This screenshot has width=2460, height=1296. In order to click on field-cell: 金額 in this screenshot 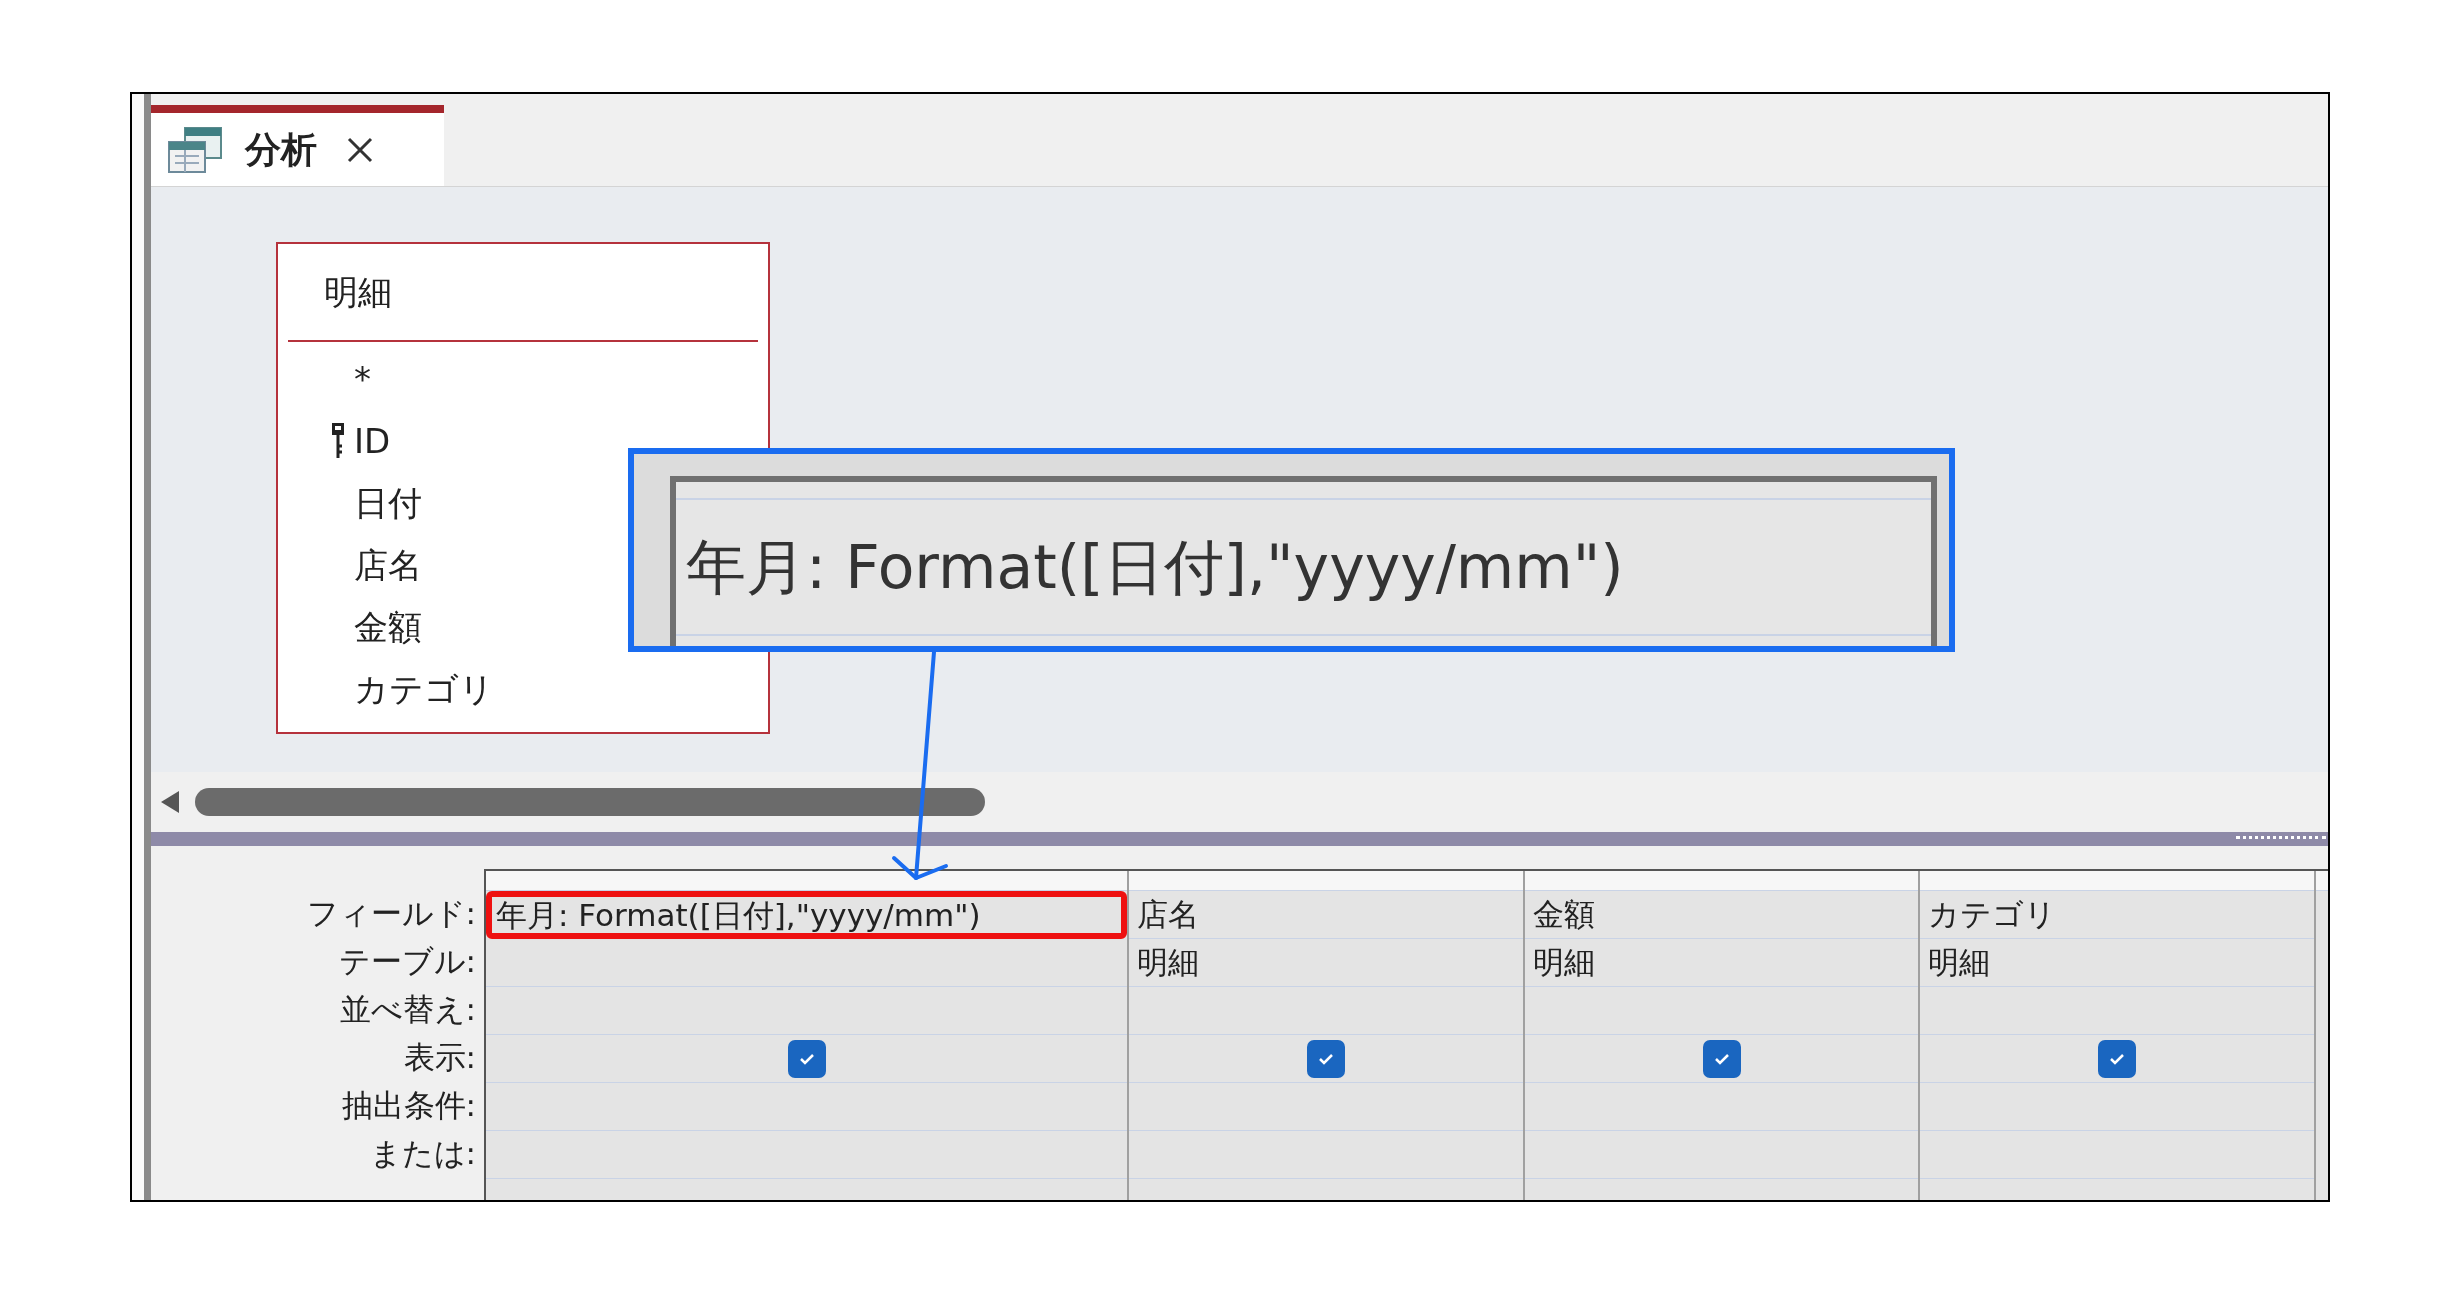, I will do `click(1564, 914)`.